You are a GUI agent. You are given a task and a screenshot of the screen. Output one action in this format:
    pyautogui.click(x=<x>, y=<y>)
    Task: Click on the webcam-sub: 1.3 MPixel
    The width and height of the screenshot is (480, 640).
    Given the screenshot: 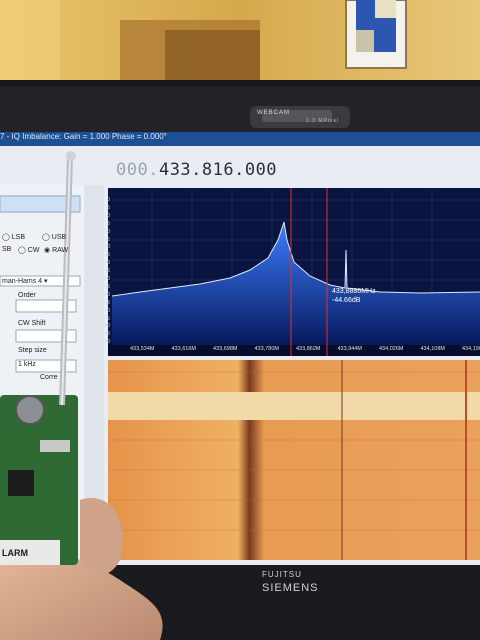 What is the action you would take?
    pyautogui.click(x=323, y=121)
    